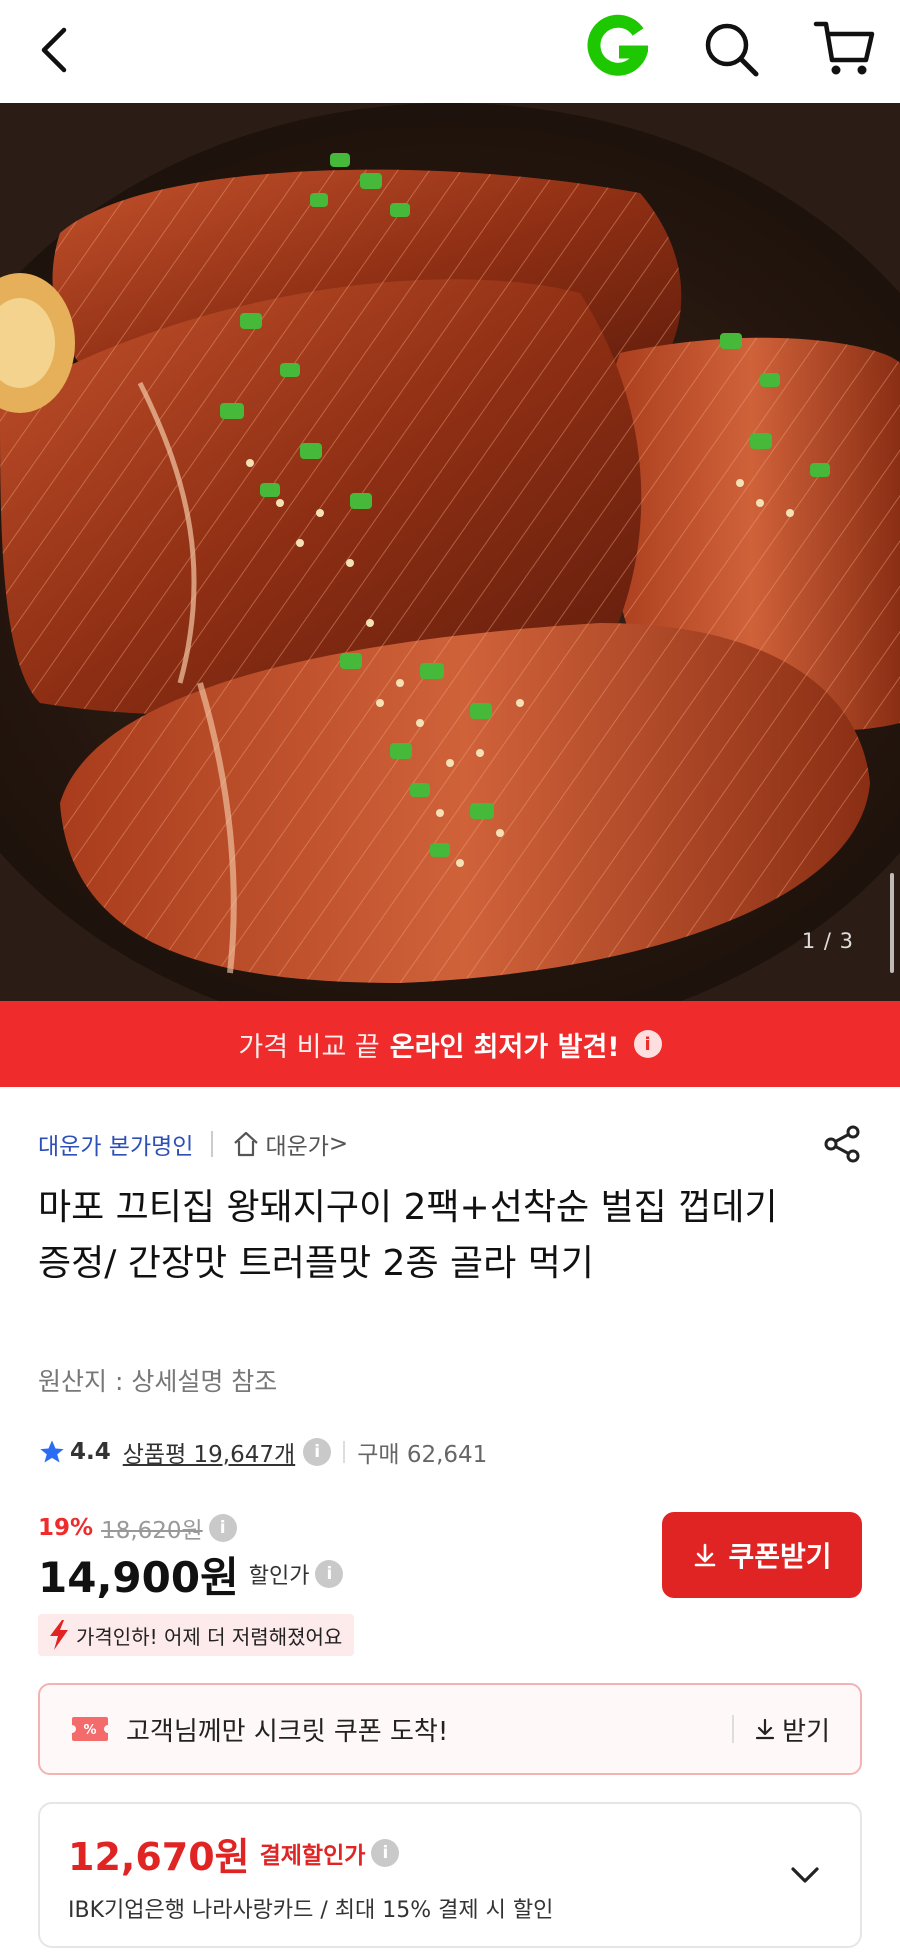  Describe the element at coordinates (450, 51) in the screenshot. I see `top-app-bar` at that location.